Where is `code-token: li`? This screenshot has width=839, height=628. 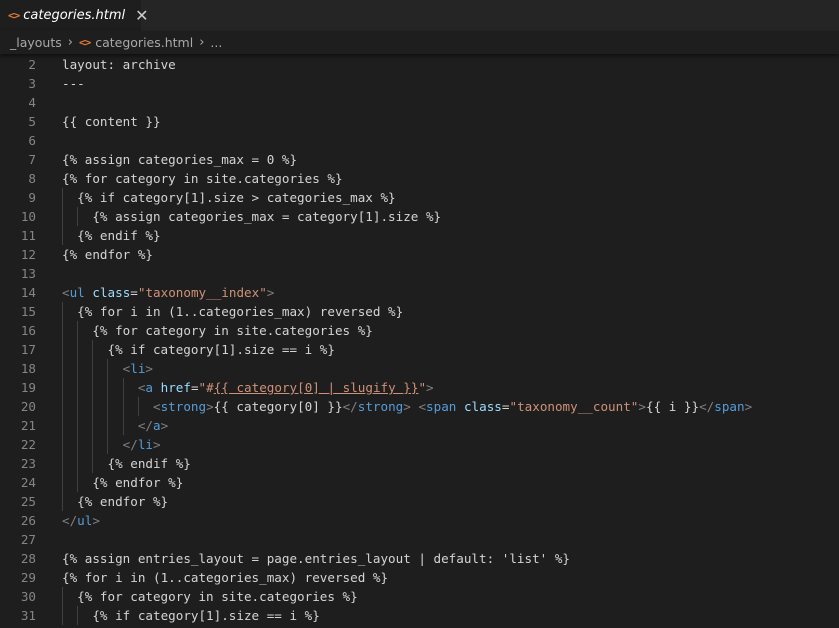 code-token: li is located at coordinates (145, 444).